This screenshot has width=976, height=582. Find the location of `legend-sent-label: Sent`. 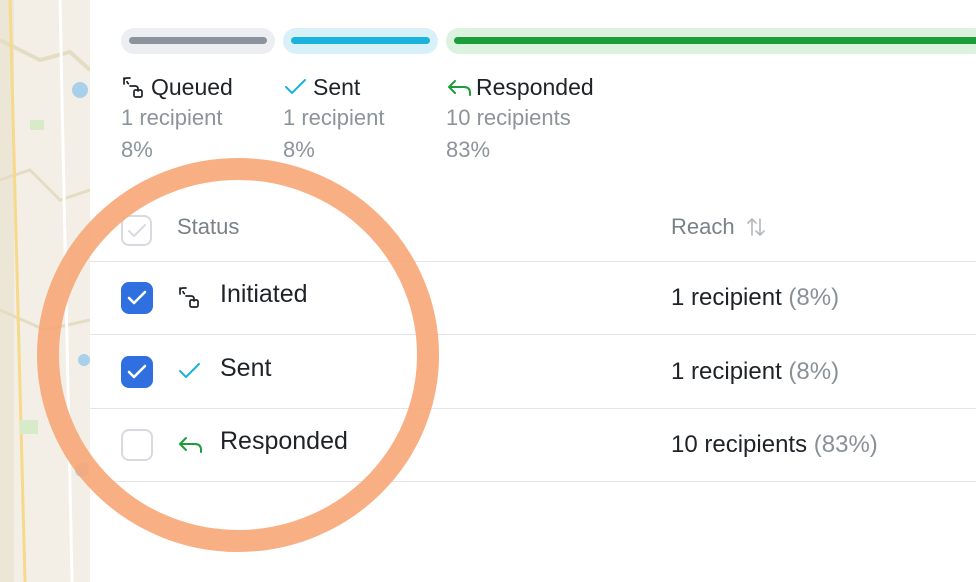

legend-sent-label: Sent is located at coordinates (337, 86).